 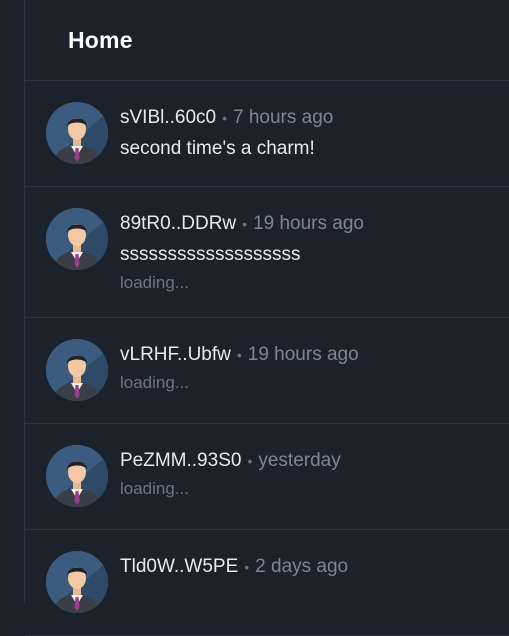 I want to click on post-body: Tld0W..W5PE • 2 days ago, so click(x=234, y=565).